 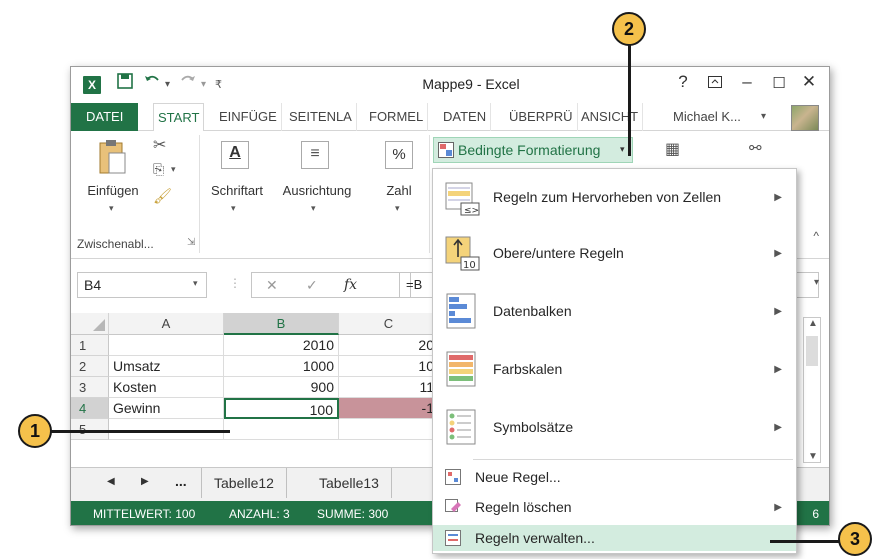 I want to click on tab-formulas: FORMEL, so click(x=397, y=117).